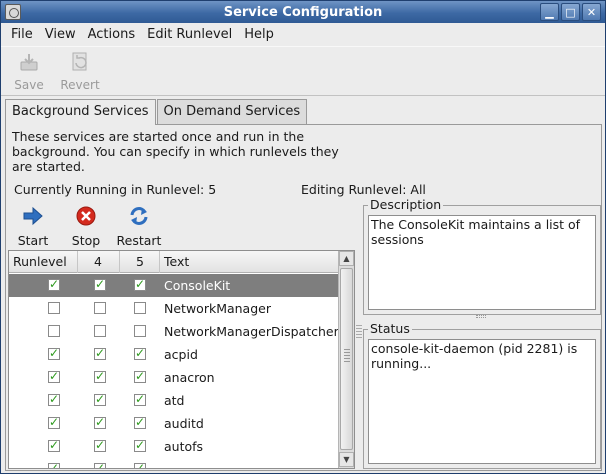 The height and width of the screenshot is (474, 606). I want to click on menu-bar: File View Actions Edit Runlevel Help, so click(303, 34).